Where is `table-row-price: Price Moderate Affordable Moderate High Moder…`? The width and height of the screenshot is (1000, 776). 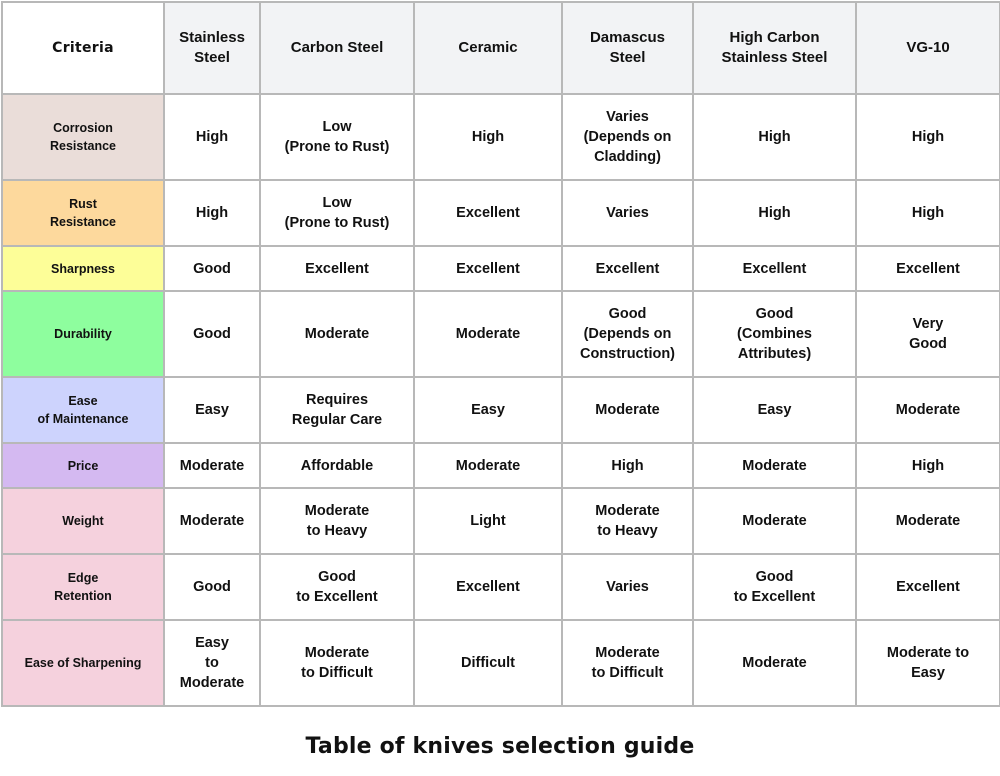 table-row-price: Price Moderate Affordable Moderate High Moder… is located at coordinates (500, 465).